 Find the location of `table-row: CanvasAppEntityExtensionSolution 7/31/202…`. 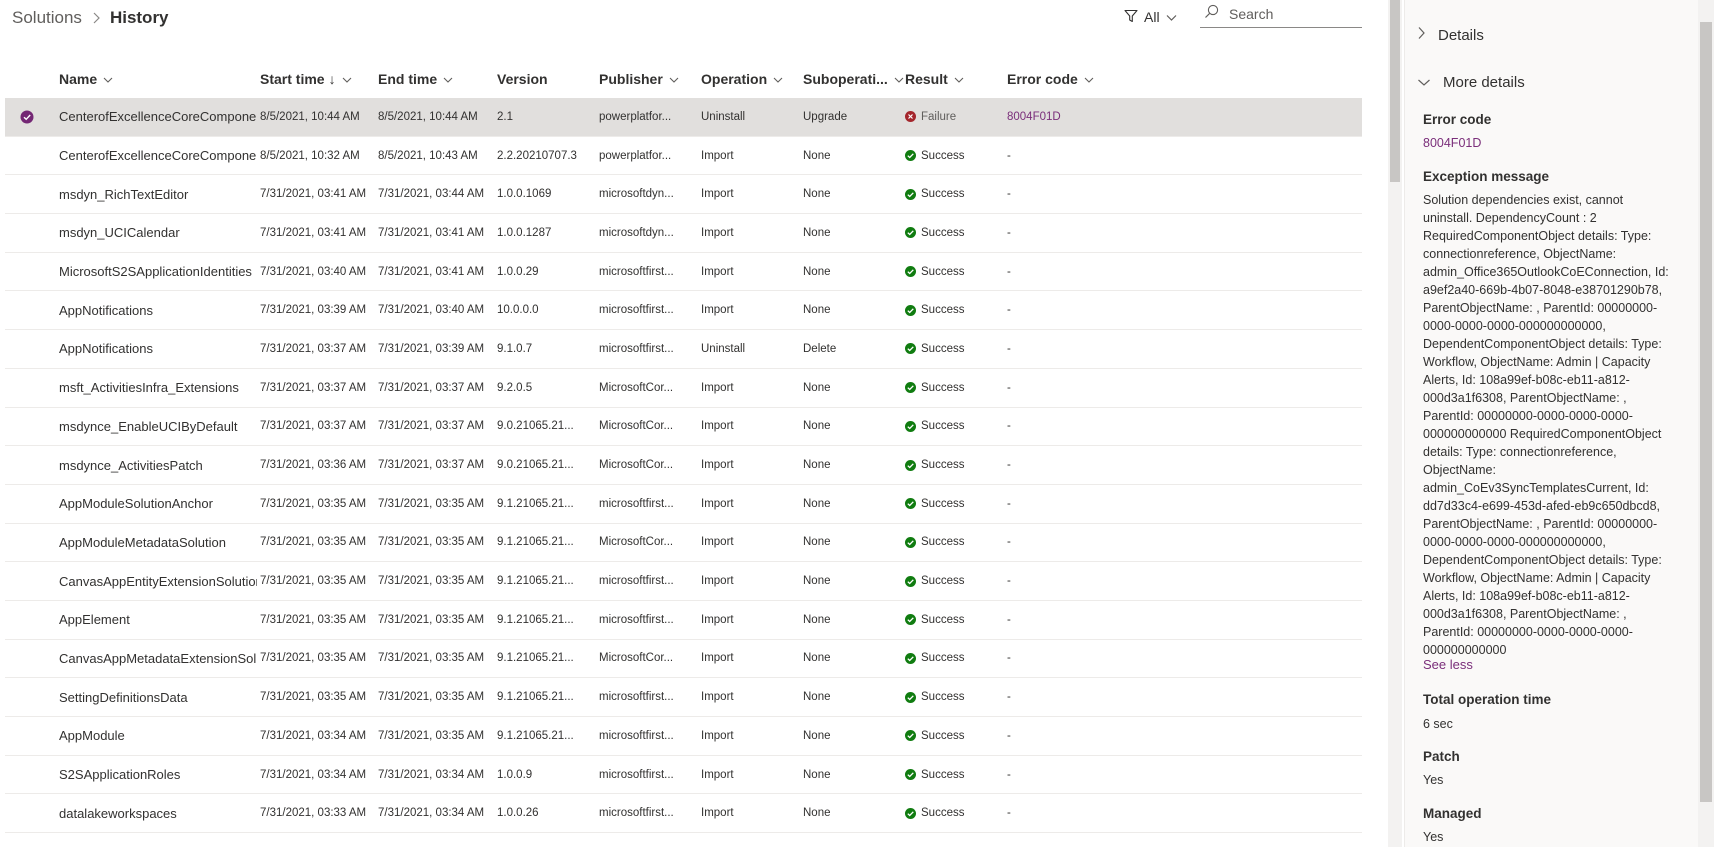

table-row: CanvasAppEntityExtensionSolution 7/31/202… is located at coordinates (683, 581).